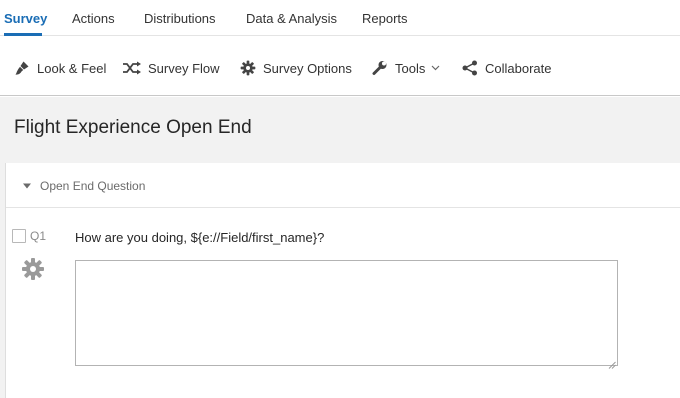 This screenshot has width=680, height=398. Describe the element at coordinates (248, 68) in the screenshot. I see `gear-icon` at that location.